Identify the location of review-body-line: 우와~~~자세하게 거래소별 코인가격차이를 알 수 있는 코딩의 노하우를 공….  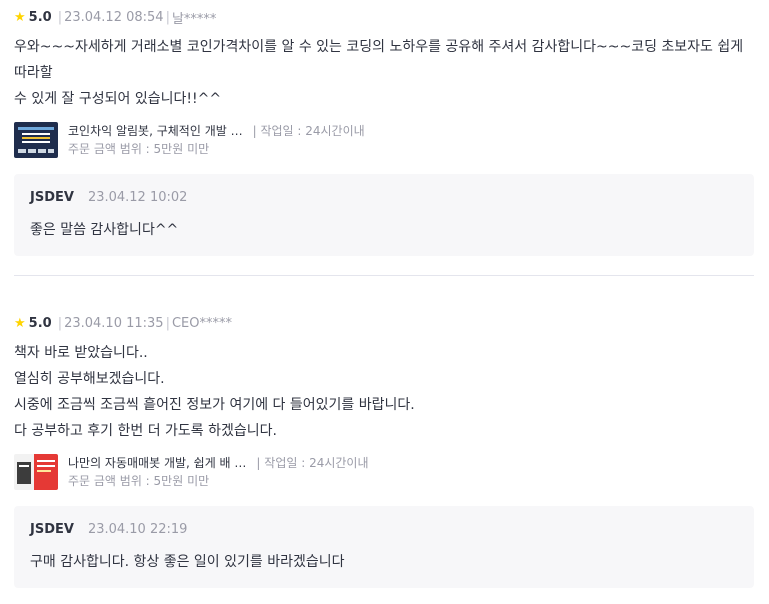
(379, 60).